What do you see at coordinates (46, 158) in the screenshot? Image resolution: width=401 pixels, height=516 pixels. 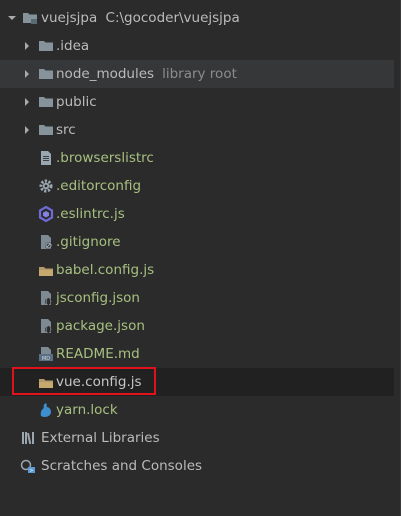 I see `text-file-icon` at bounding box center [46, 158].